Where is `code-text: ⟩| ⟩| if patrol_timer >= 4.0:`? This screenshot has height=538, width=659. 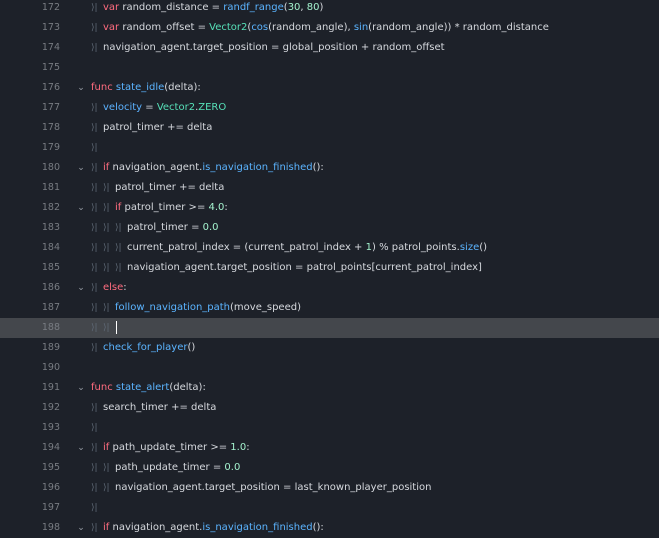
code-text: ⟩| ⟩| if patrol_timer >= 4.0: is located at coordinates (159, 208).